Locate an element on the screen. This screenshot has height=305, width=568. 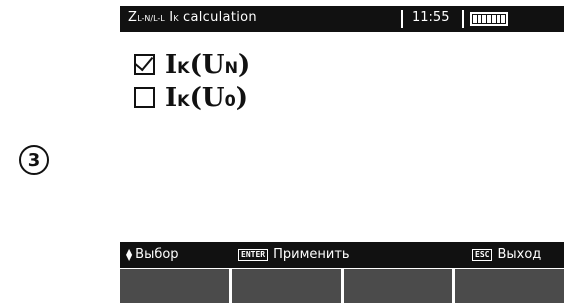
hint-bar: ▲ ▼ Выбор ENTER Применить ESC Выход is located at coordinates (342, 255).